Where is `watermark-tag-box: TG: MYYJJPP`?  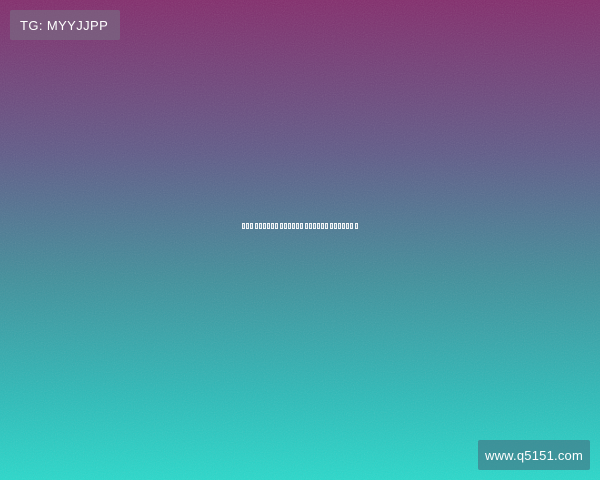 watermark-tag-box: TG: MYYJJPP is located at coordinates (65, 25).